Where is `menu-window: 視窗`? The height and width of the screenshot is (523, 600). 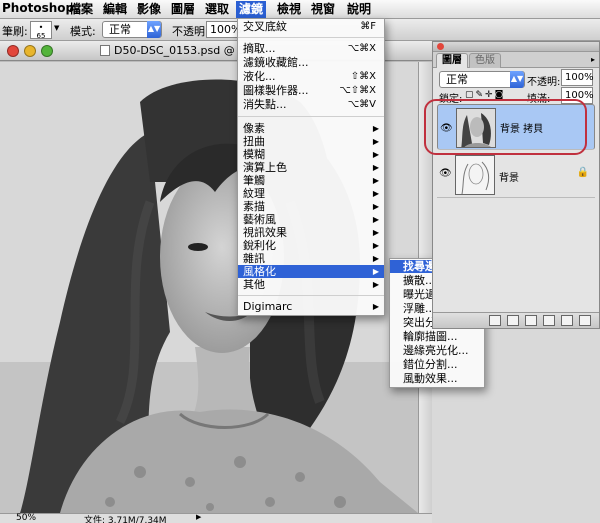 menu-window: 視窗 is located at coordinates (323, 9).